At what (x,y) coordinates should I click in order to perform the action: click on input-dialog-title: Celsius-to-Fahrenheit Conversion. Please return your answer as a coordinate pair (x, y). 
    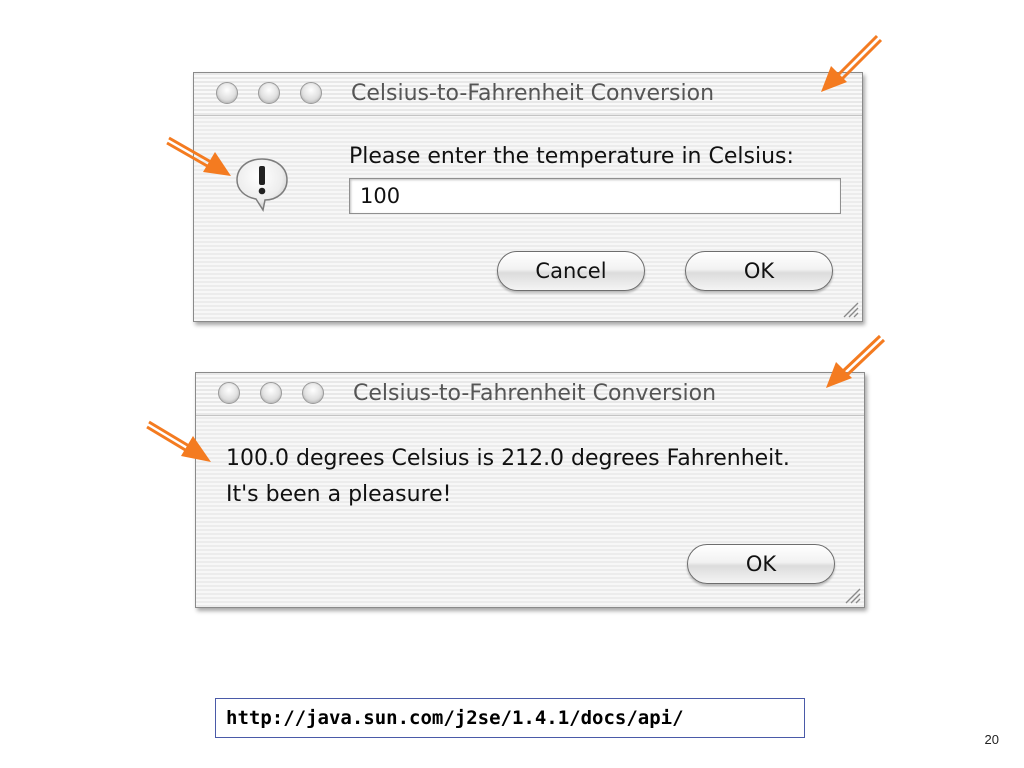
    Looking at the image, I should click on (533, 93).